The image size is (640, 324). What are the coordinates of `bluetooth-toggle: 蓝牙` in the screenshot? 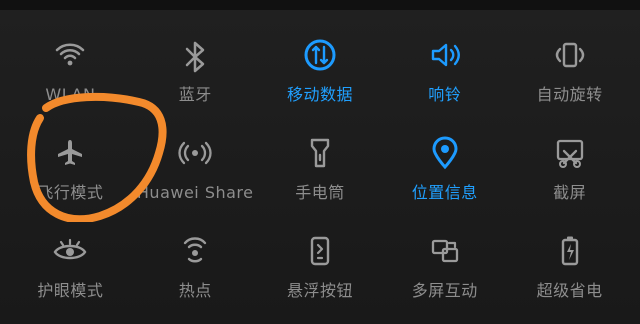 It's located at (195, 79).